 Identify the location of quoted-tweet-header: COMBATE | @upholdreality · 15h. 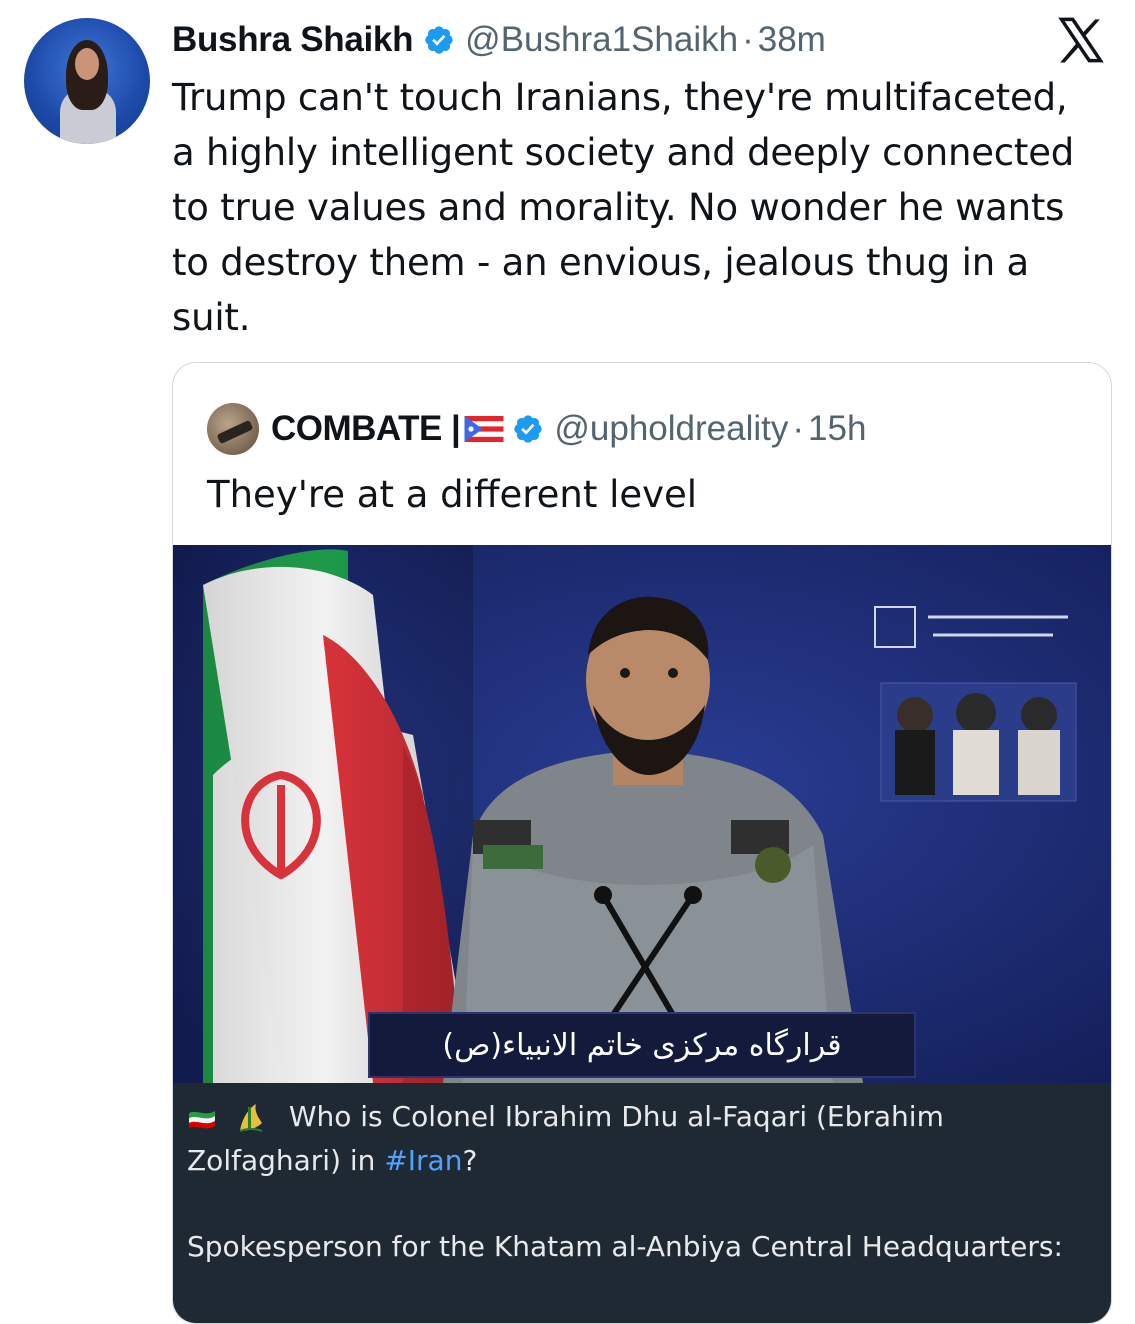
(536, 429).